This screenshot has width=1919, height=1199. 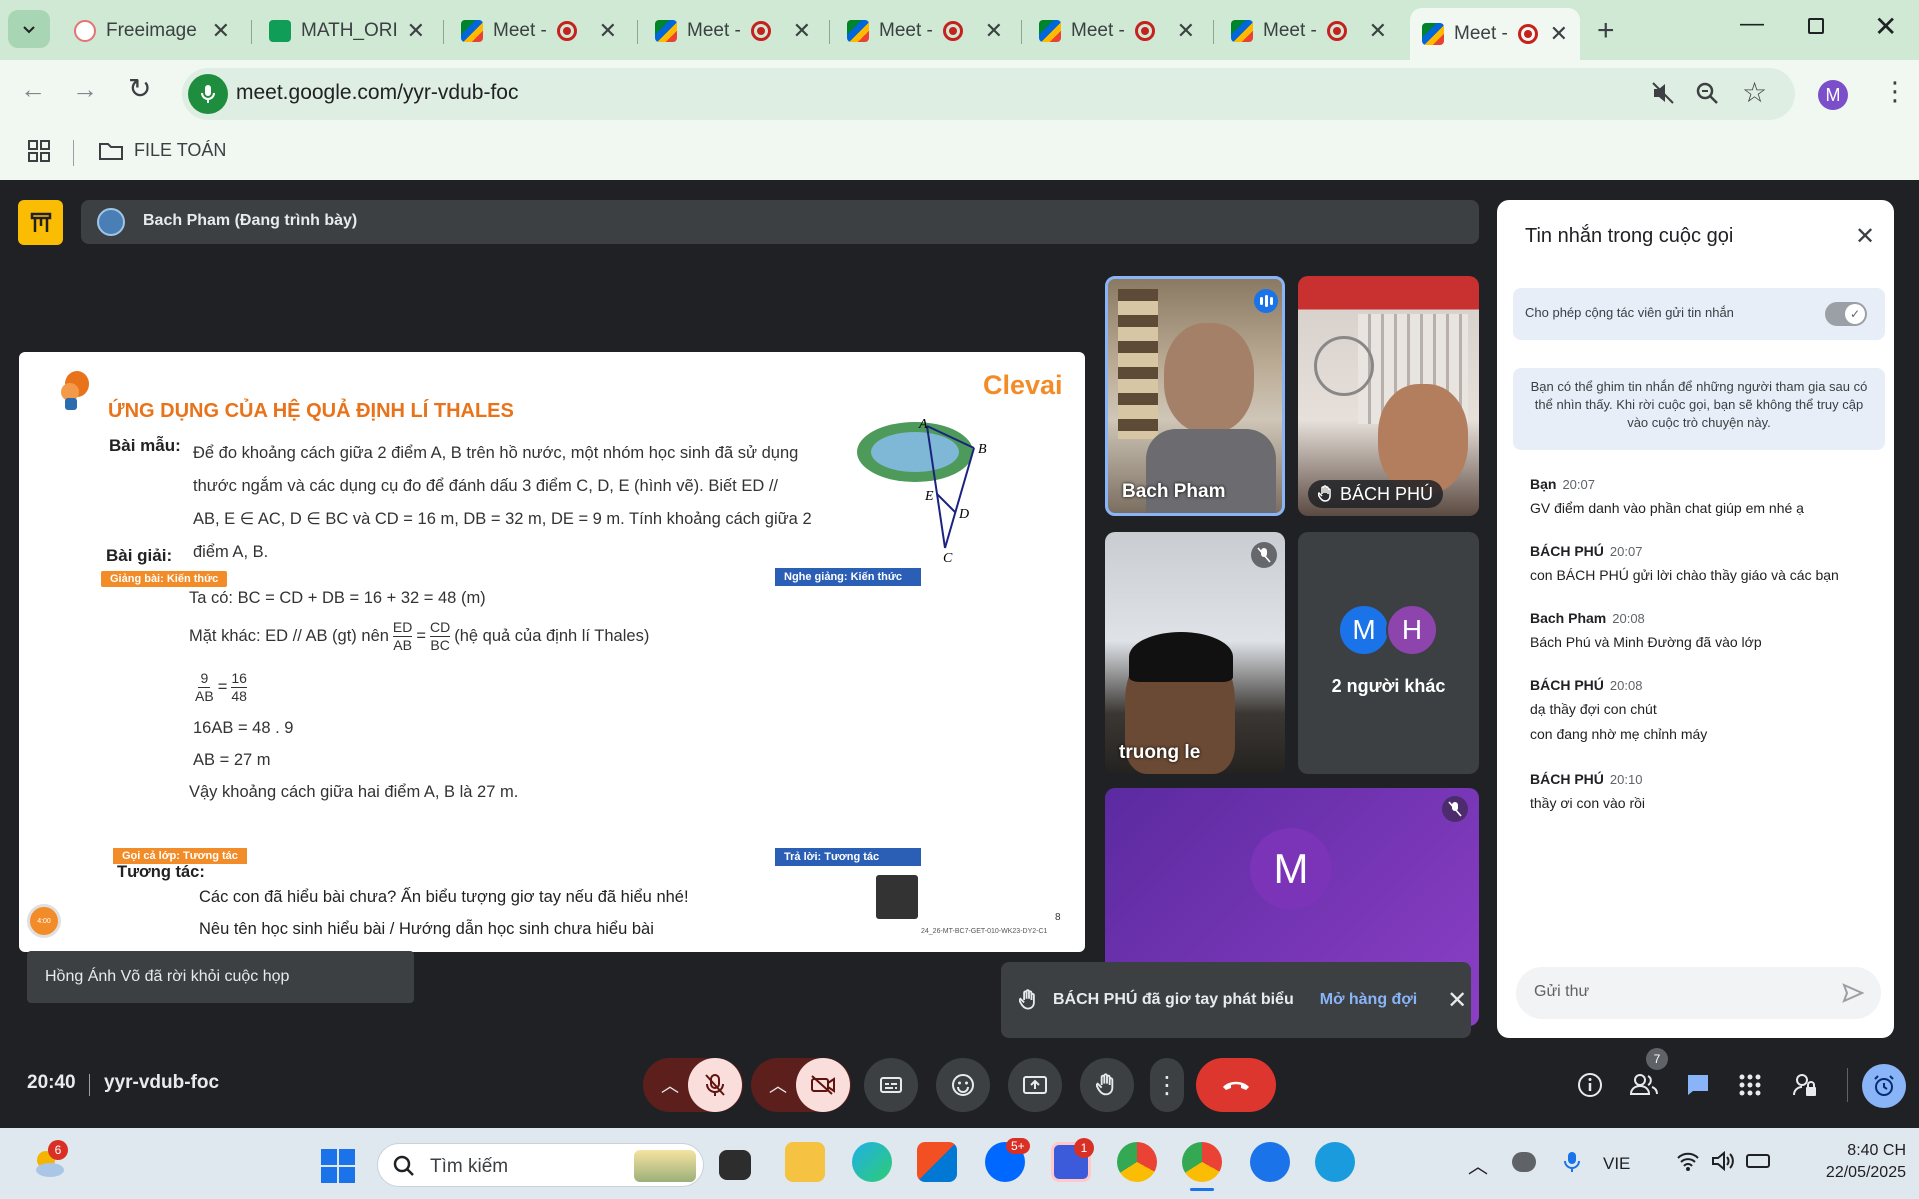 What do you see at coordinates (1884, 1086) in the screenshot?
I see `timer-button` at bounding box center [1884, 1086].